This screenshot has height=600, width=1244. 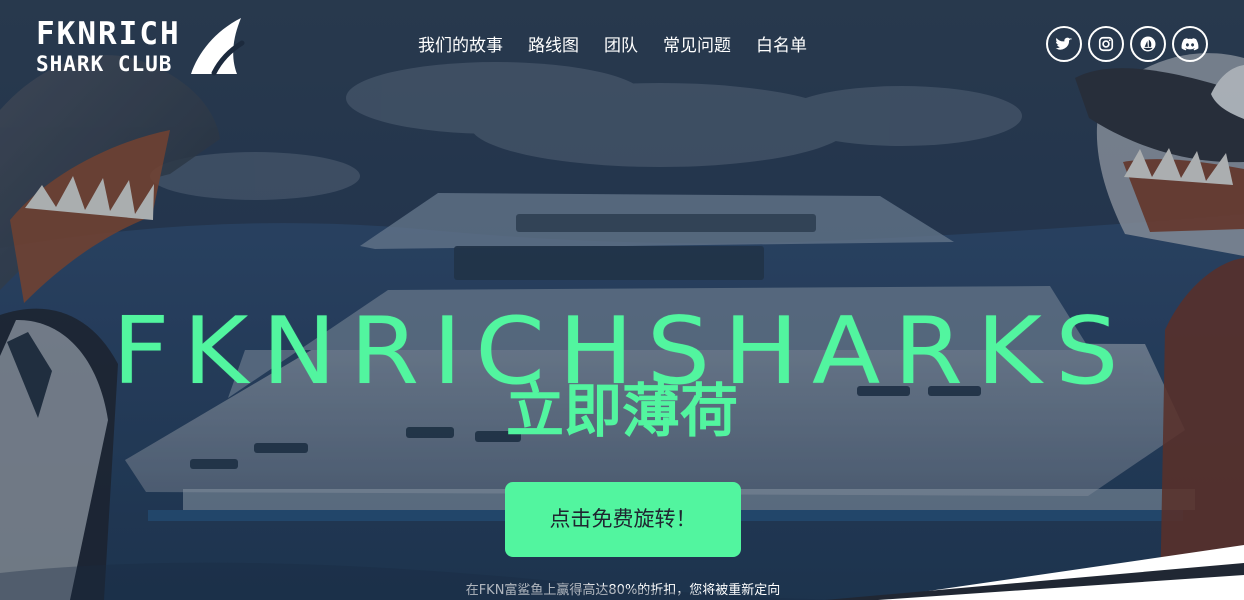 I want to click on brand-logo: FKNRICH SHARK CLUB, so click(x=162, y=48).